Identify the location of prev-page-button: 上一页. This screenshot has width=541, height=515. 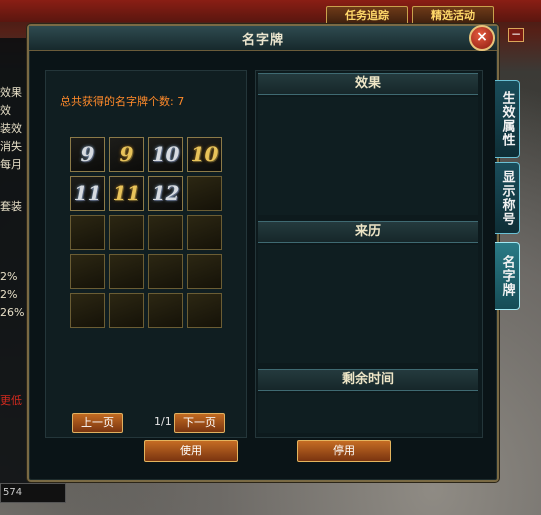
(97, 423).